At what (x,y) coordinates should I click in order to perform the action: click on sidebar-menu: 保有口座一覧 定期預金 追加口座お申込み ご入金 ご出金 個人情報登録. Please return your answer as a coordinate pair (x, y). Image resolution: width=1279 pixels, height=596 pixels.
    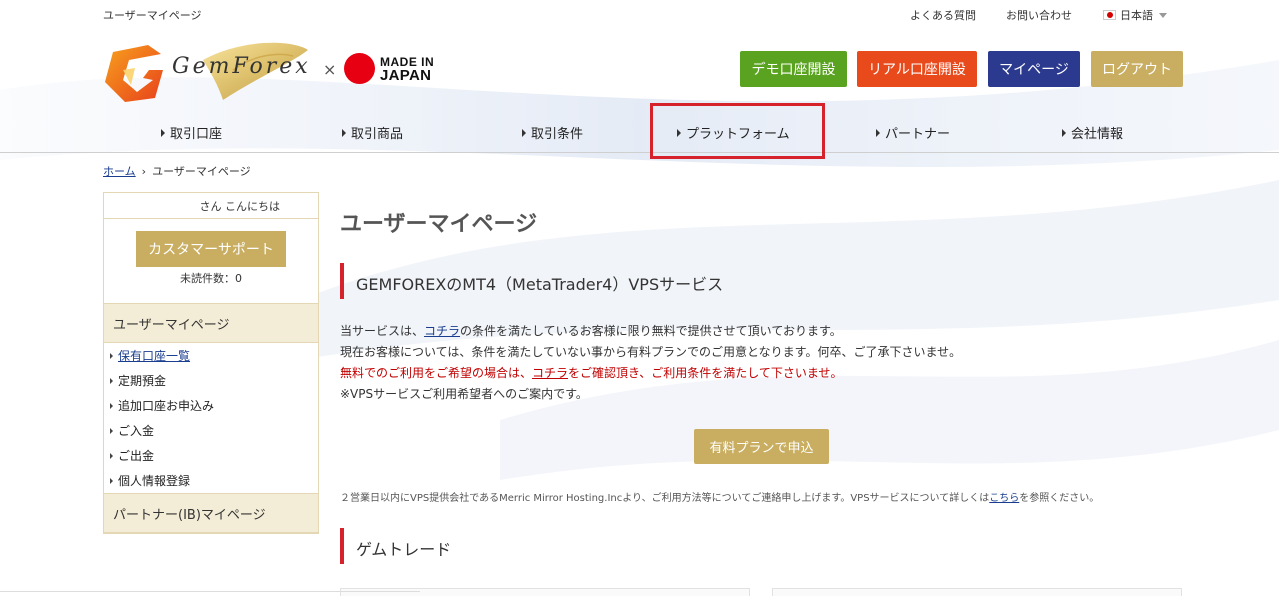
    Looking at the image, I should click on (162, 418).